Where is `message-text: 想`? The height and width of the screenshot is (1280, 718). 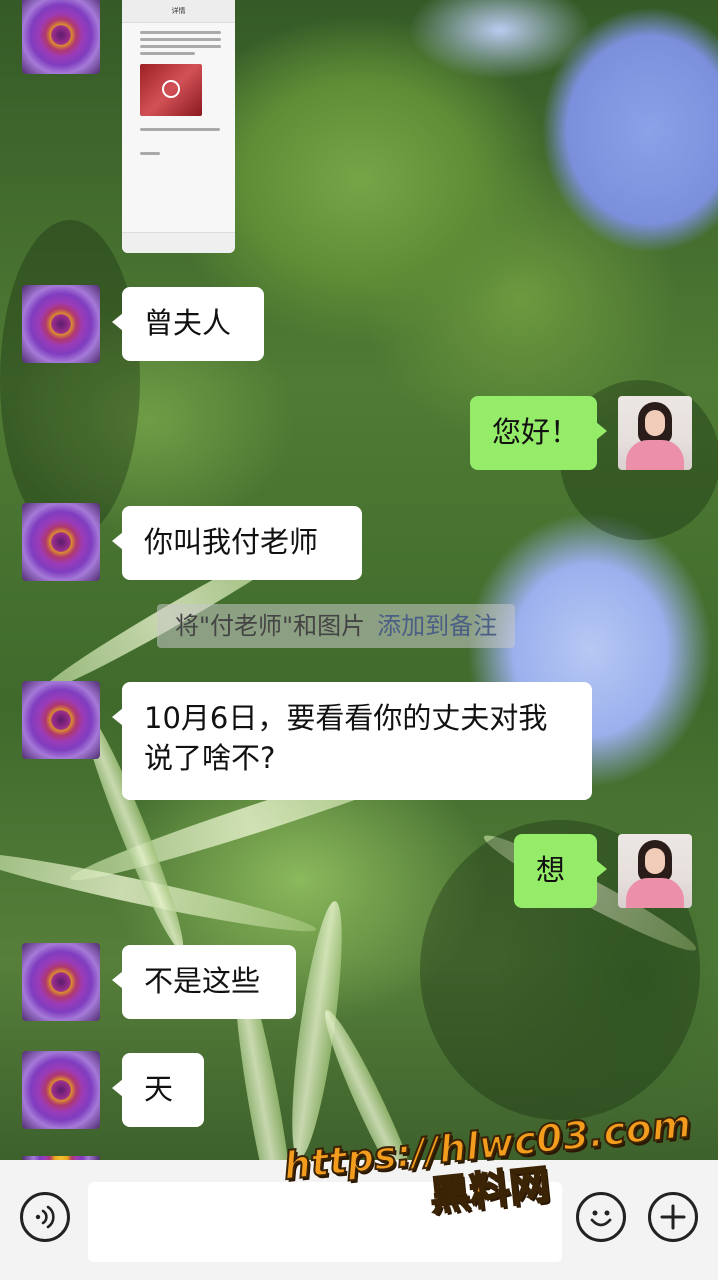 message-text: 想 is located at coordinates (551, 870).